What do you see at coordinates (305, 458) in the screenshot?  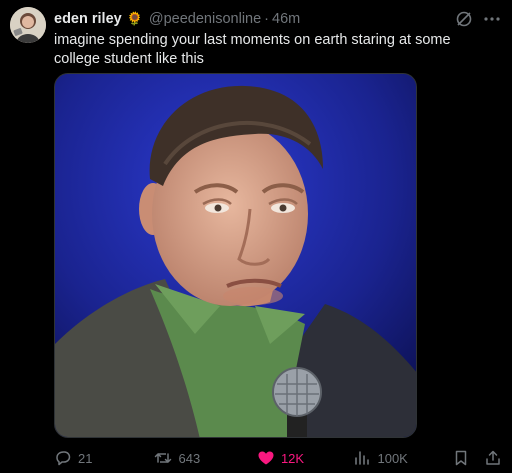 I see `like-button: 12K` at bounding box center [305, 458].